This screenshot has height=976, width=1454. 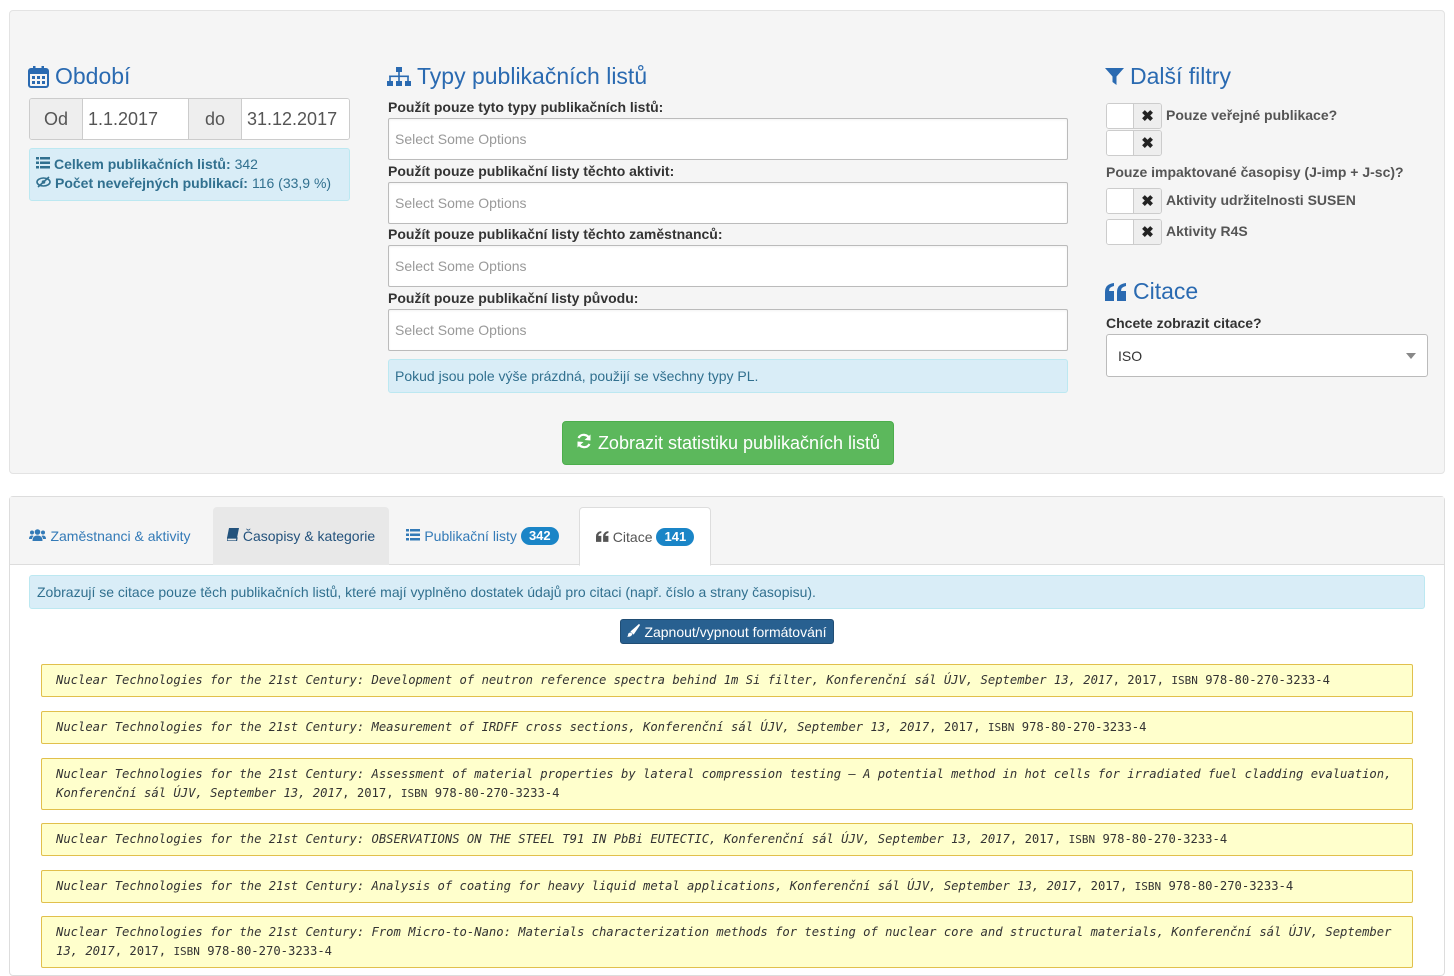 What do you see at coordinates (1114, 76) in the screenshot?
I see `filter-icon` at bounding box center [1114, 76].